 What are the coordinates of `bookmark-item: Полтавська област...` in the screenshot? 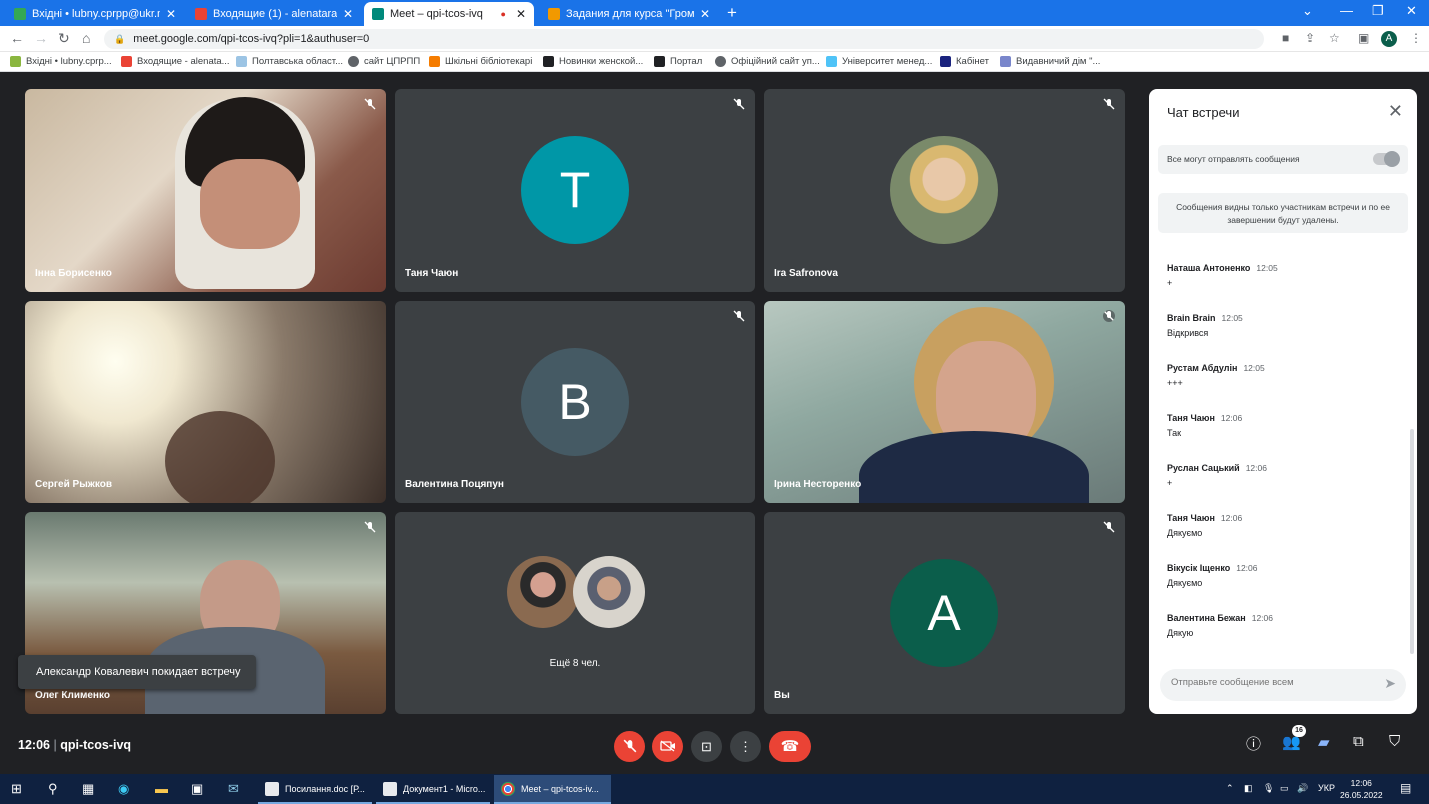 It's located at (289, 61).